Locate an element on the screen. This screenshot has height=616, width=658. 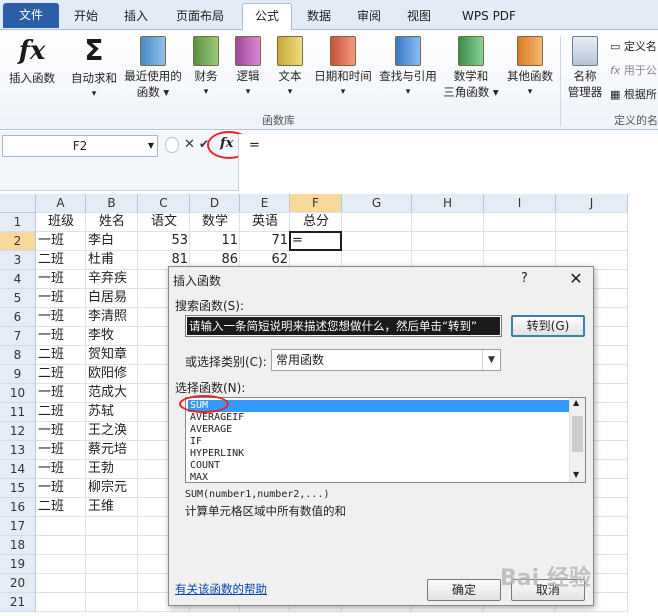
insert-function-button: fx 插入函数 is located at coordinates (32, 60).